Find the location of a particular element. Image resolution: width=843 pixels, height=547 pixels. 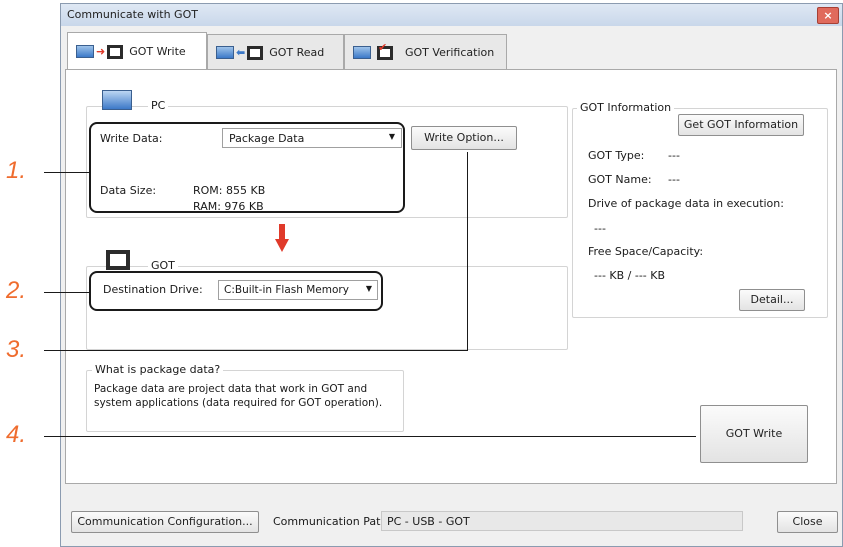

free-space-label: Free Space/Capacity: is located at coordinates (646, 251).